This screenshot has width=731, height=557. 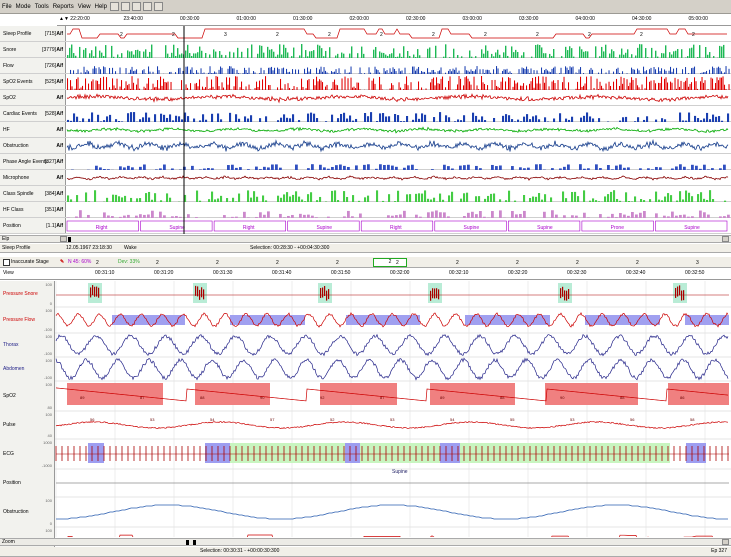 I want to click on menu-mode: Mode, so click(x=23, y=7).